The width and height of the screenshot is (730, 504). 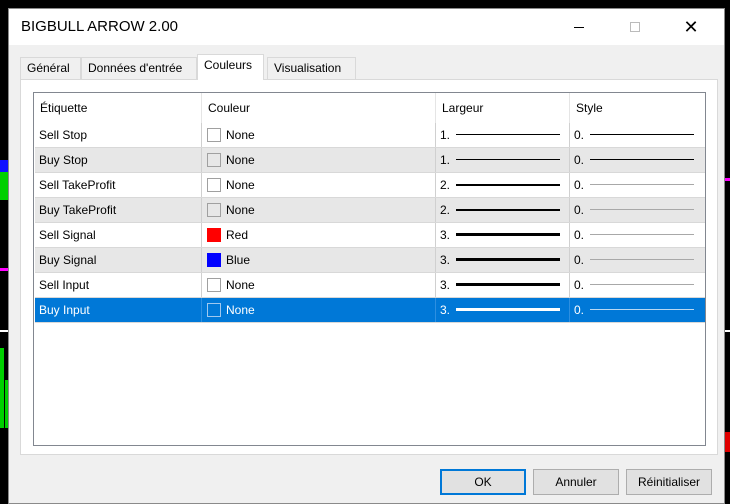 I want to click on table-row: Buy Input None 3. 0., so click(x=370, y=310).